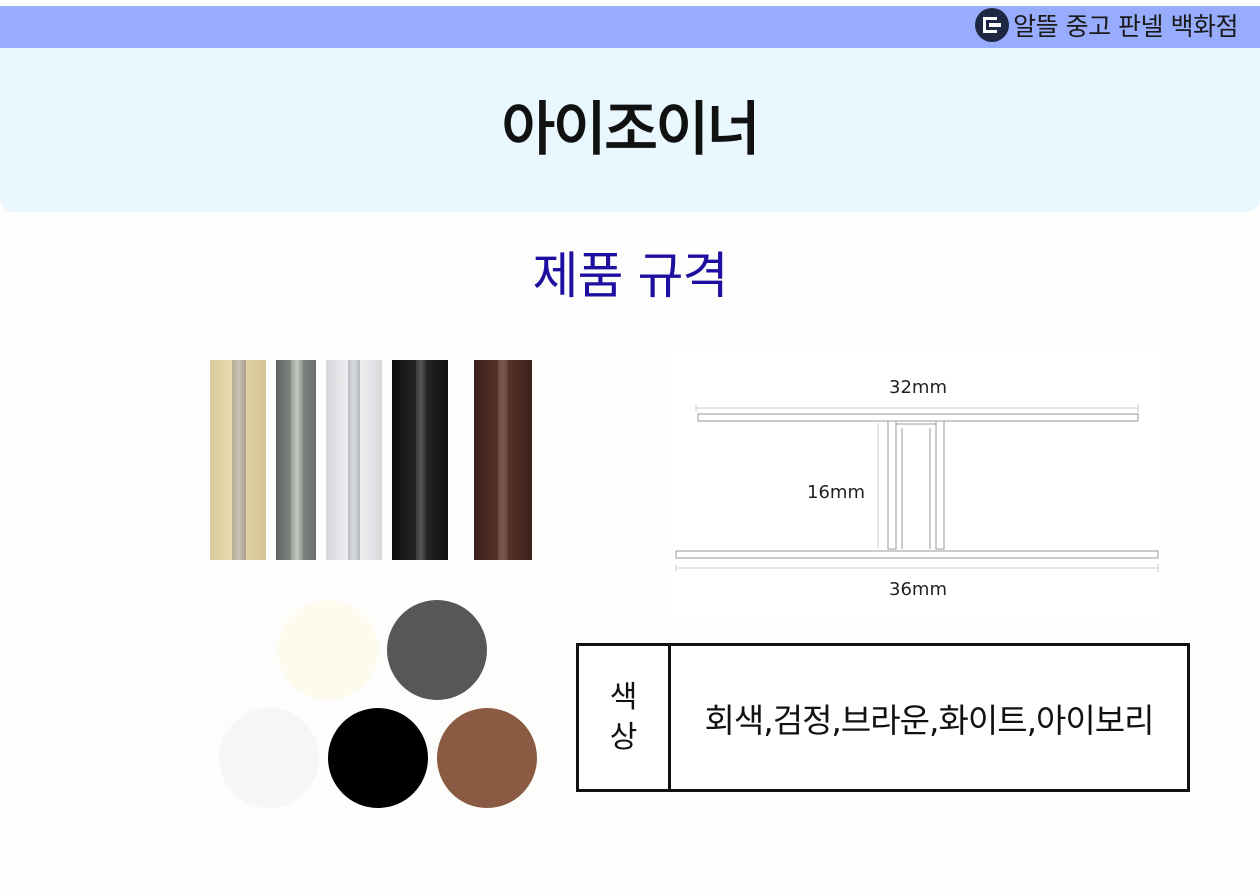 Image resolution: width=1260 pixels, height=891 pixels. Describe the element at coordinates (437, 650) in the screenshot. I see `swatch-gray` at that location.